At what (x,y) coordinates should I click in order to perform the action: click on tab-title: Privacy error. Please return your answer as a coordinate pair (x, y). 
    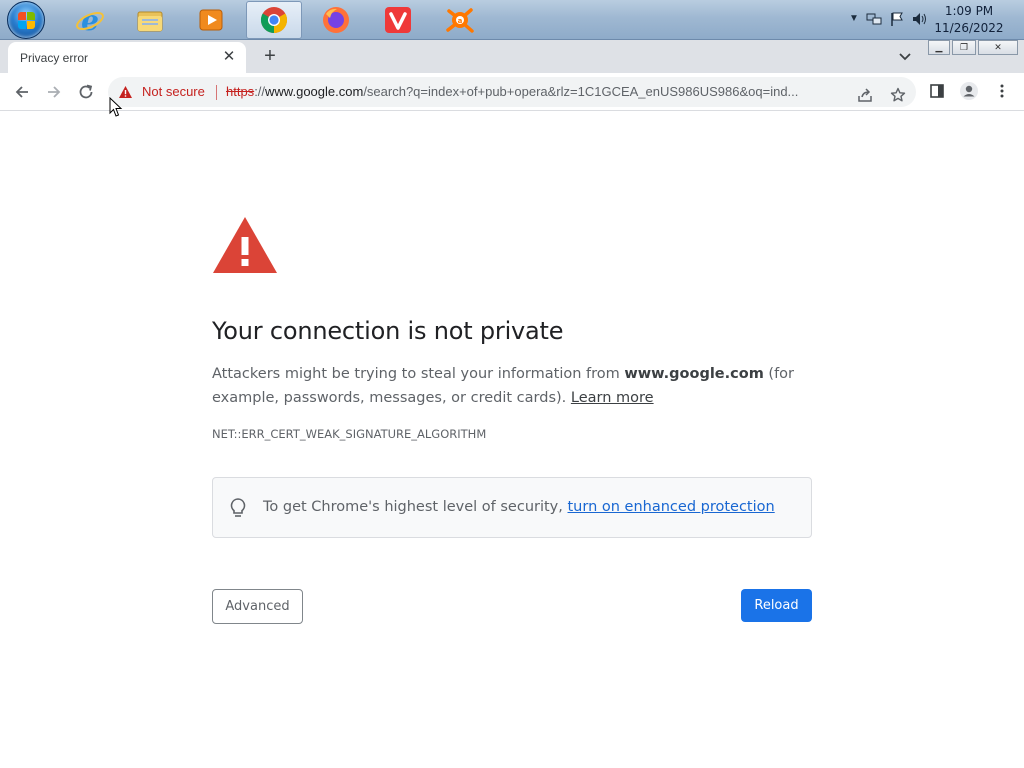
    Looking at the image, I should click on (54, 58).